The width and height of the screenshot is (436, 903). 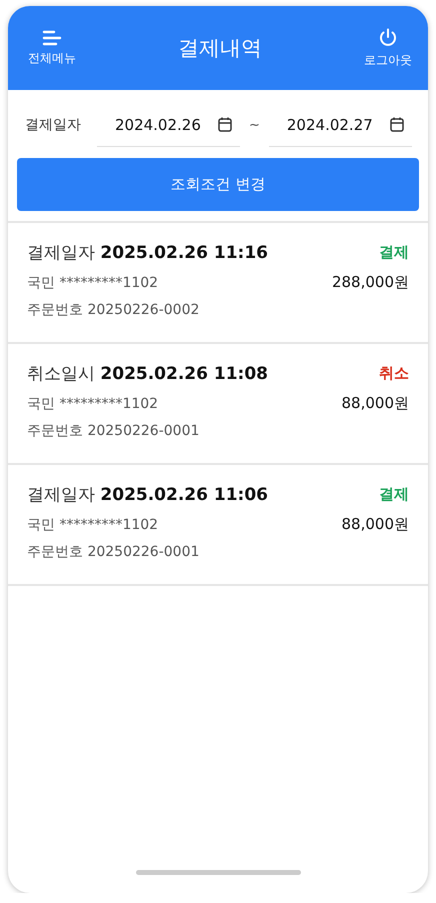 I want to click on transaction-amount: 288,000원, so click(x=370, y=282).